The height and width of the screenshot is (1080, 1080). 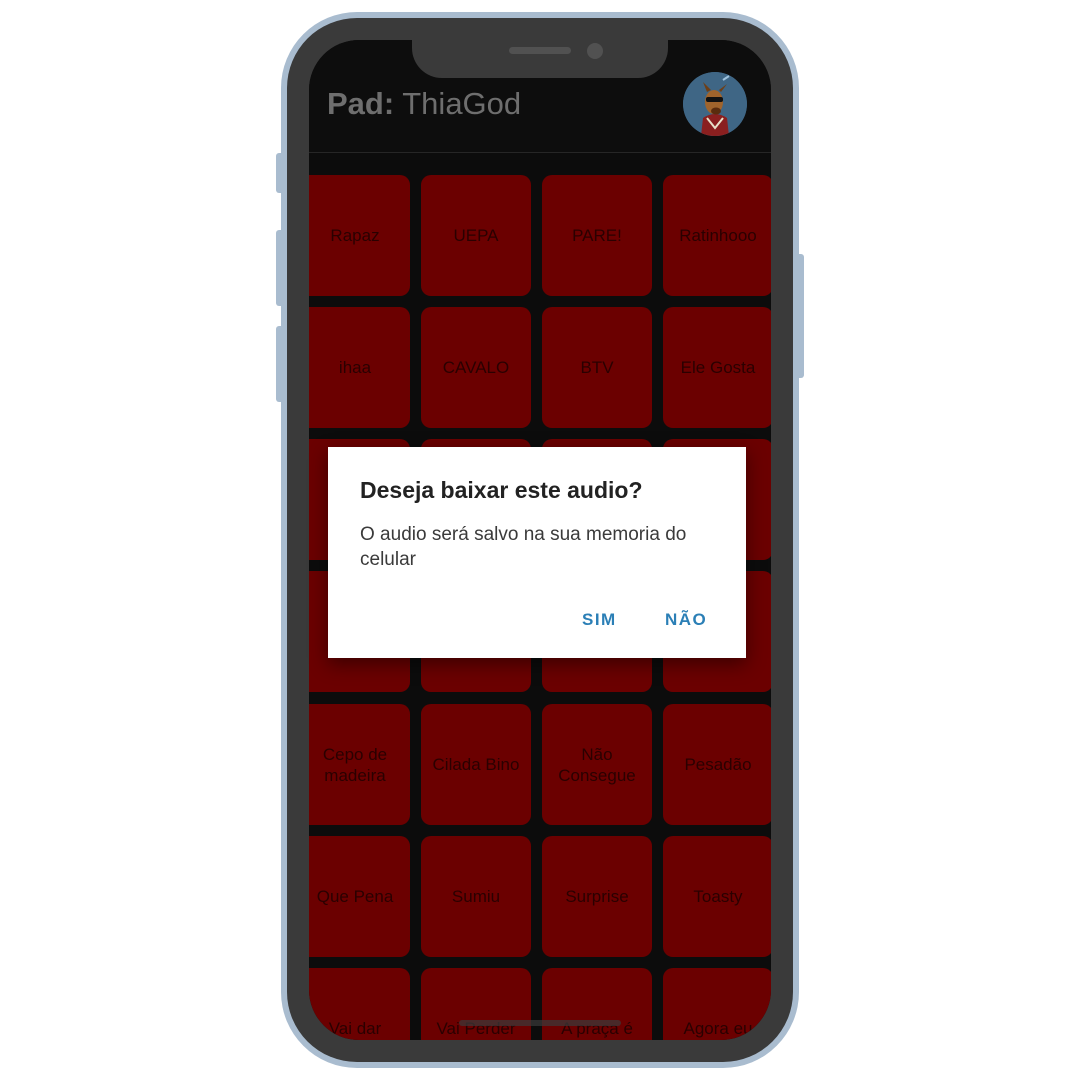 I want to click on pad-button: Cilada Bino, so click(x=476, y=764).